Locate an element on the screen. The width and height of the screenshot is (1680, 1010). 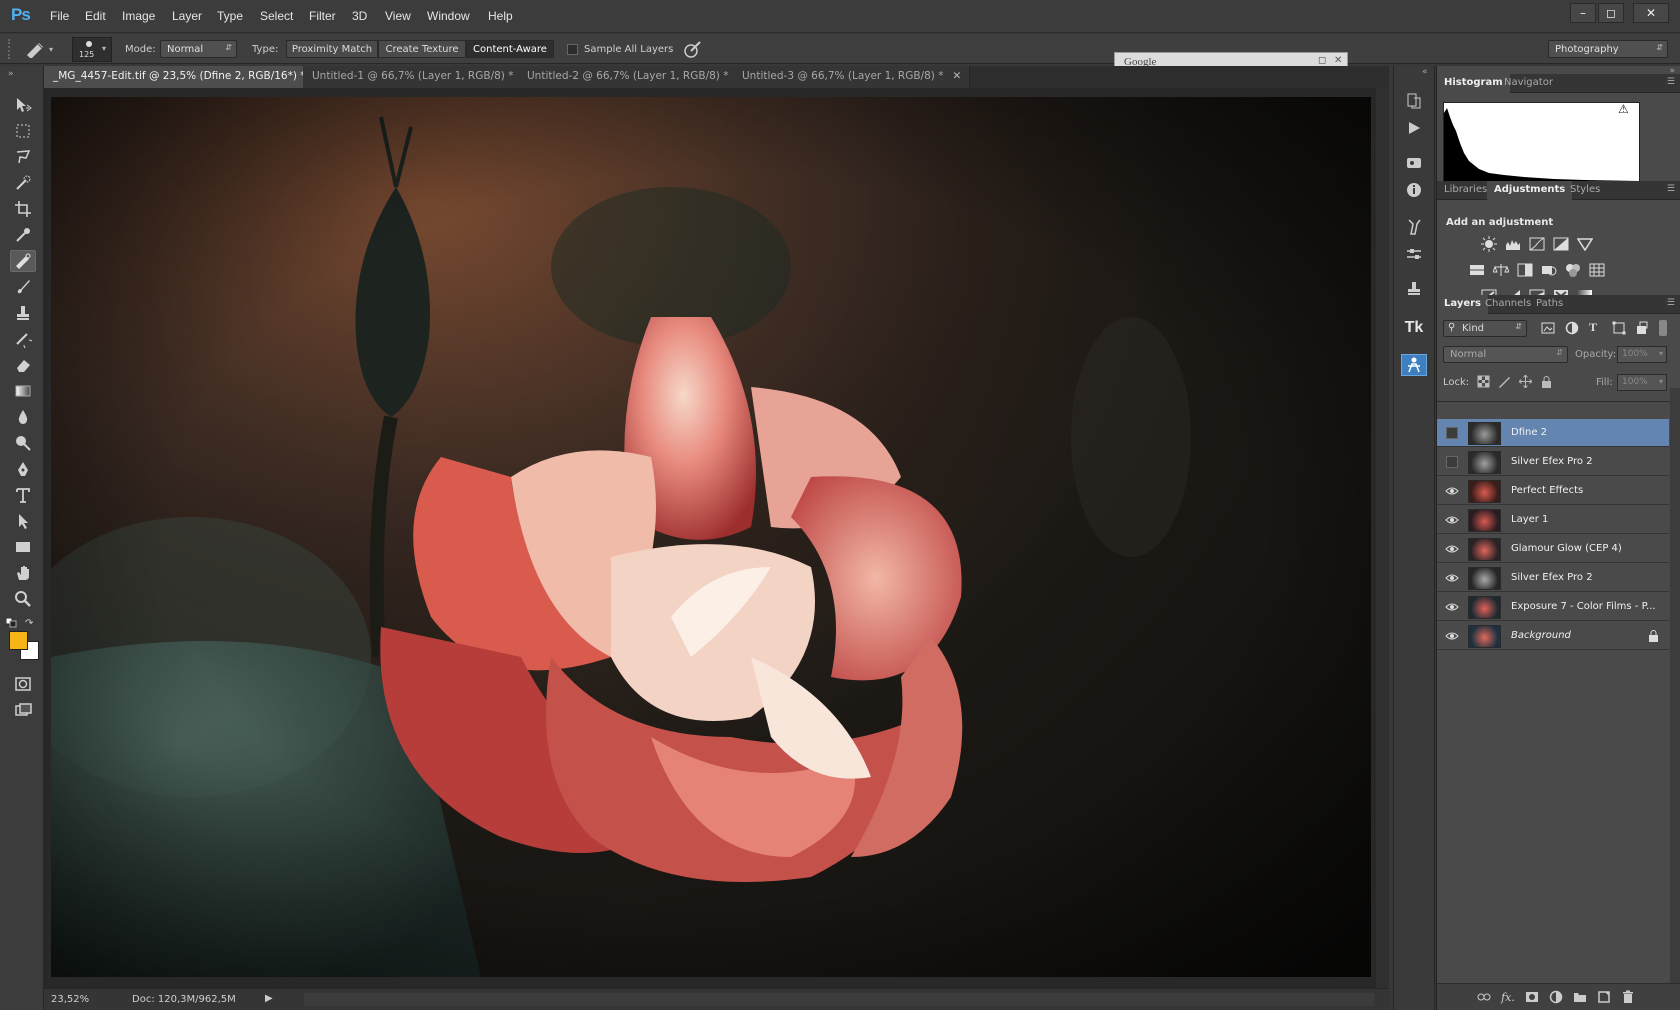
tool-preset-picker: ▾ is located at coordinates (44, 49).